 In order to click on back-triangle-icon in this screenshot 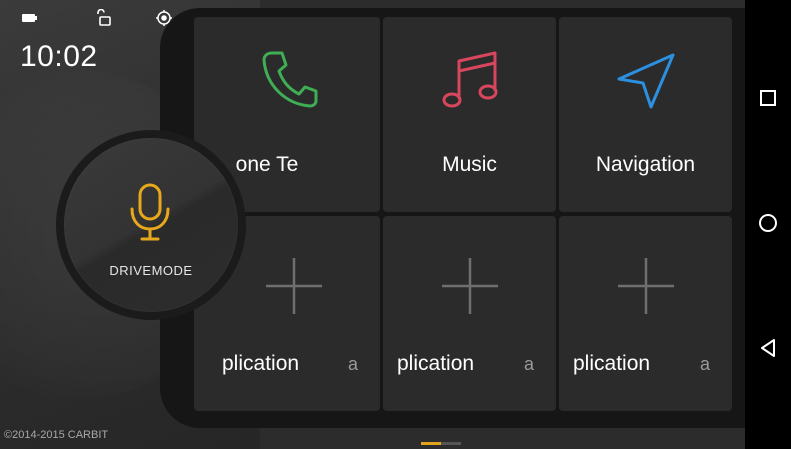, I will do `click(768, 350)`.